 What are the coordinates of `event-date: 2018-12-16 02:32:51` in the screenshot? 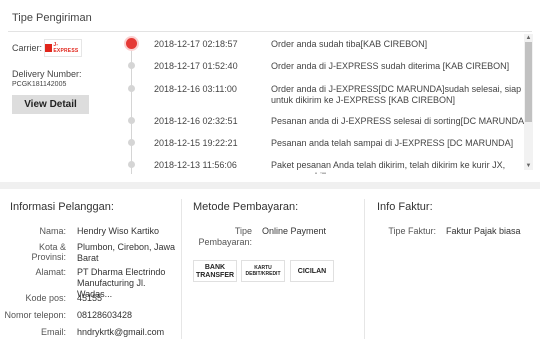 It's located at (196, 121).